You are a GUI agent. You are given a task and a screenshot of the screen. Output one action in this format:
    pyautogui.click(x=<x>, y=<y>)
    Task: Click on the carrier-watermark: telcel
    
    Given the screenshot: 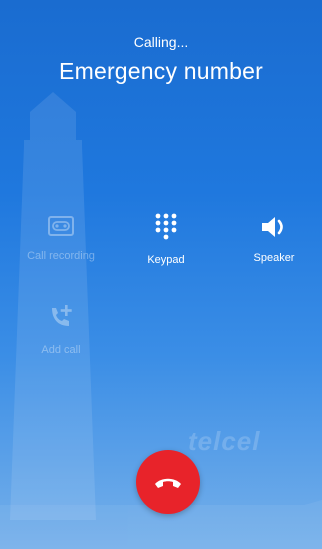 What is the action you would take?
    pyautogui.click(x=224, y=441)
    